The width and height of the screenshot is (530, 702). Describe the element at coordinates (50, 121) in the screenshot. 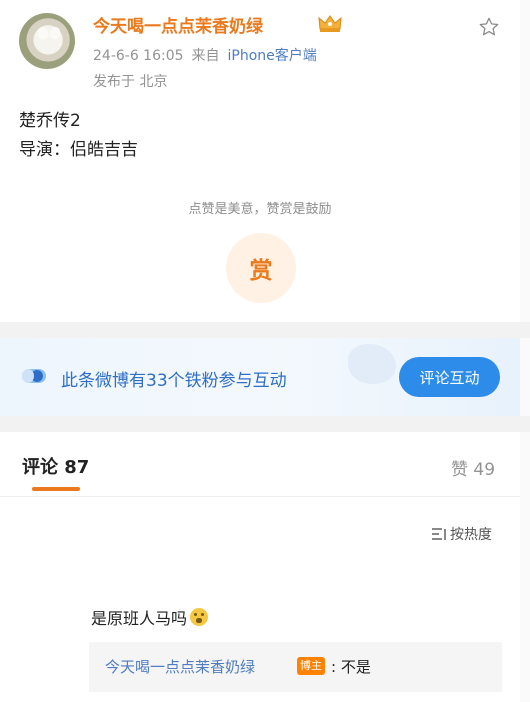

I see `post-content-line: 楚乔传2` at that location.